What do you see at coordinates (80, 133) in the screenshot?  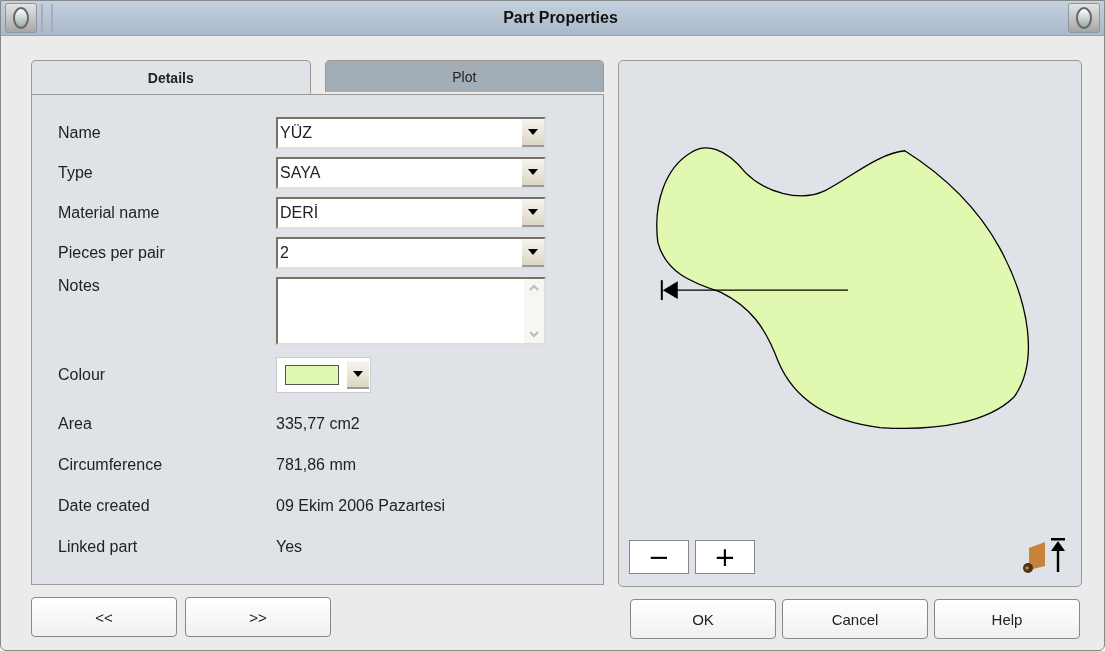 I see `field-label: Name` at bounding box center [80, 133].